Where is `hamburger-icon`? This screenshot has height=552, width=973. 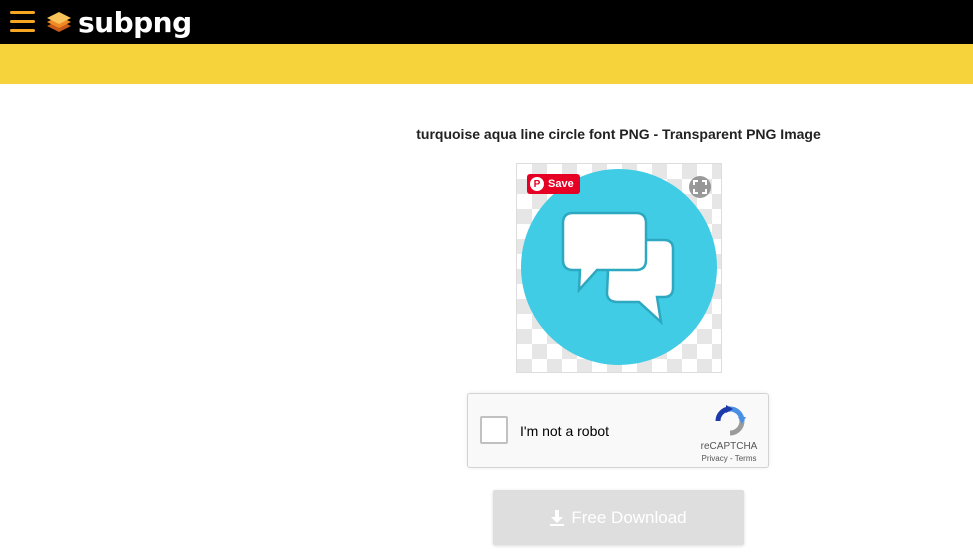 hamburger-icon is located at coordinates (22, 22).